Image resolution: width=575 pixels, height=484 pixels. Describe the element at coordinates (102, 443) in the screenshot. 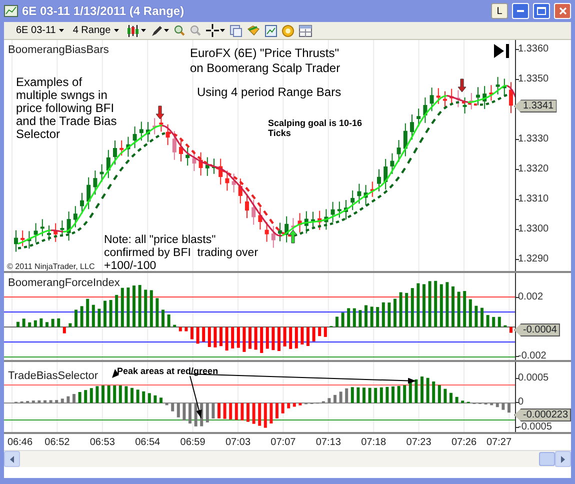

I see `time-label: 06:53` at that location.